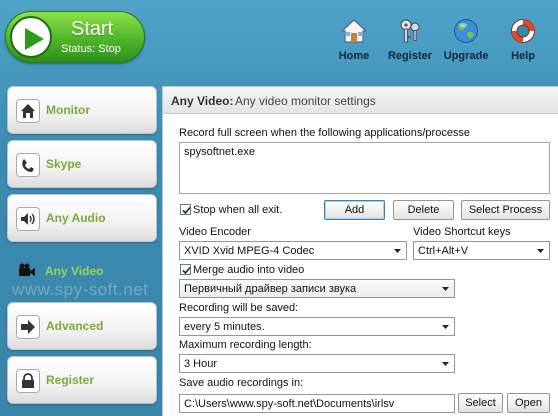 The width and height of the screenshot is (558, 416). Describe the element at coordinates (201, 364) in the screenshot. I see `max-length-value: 3 Hour` at that location.